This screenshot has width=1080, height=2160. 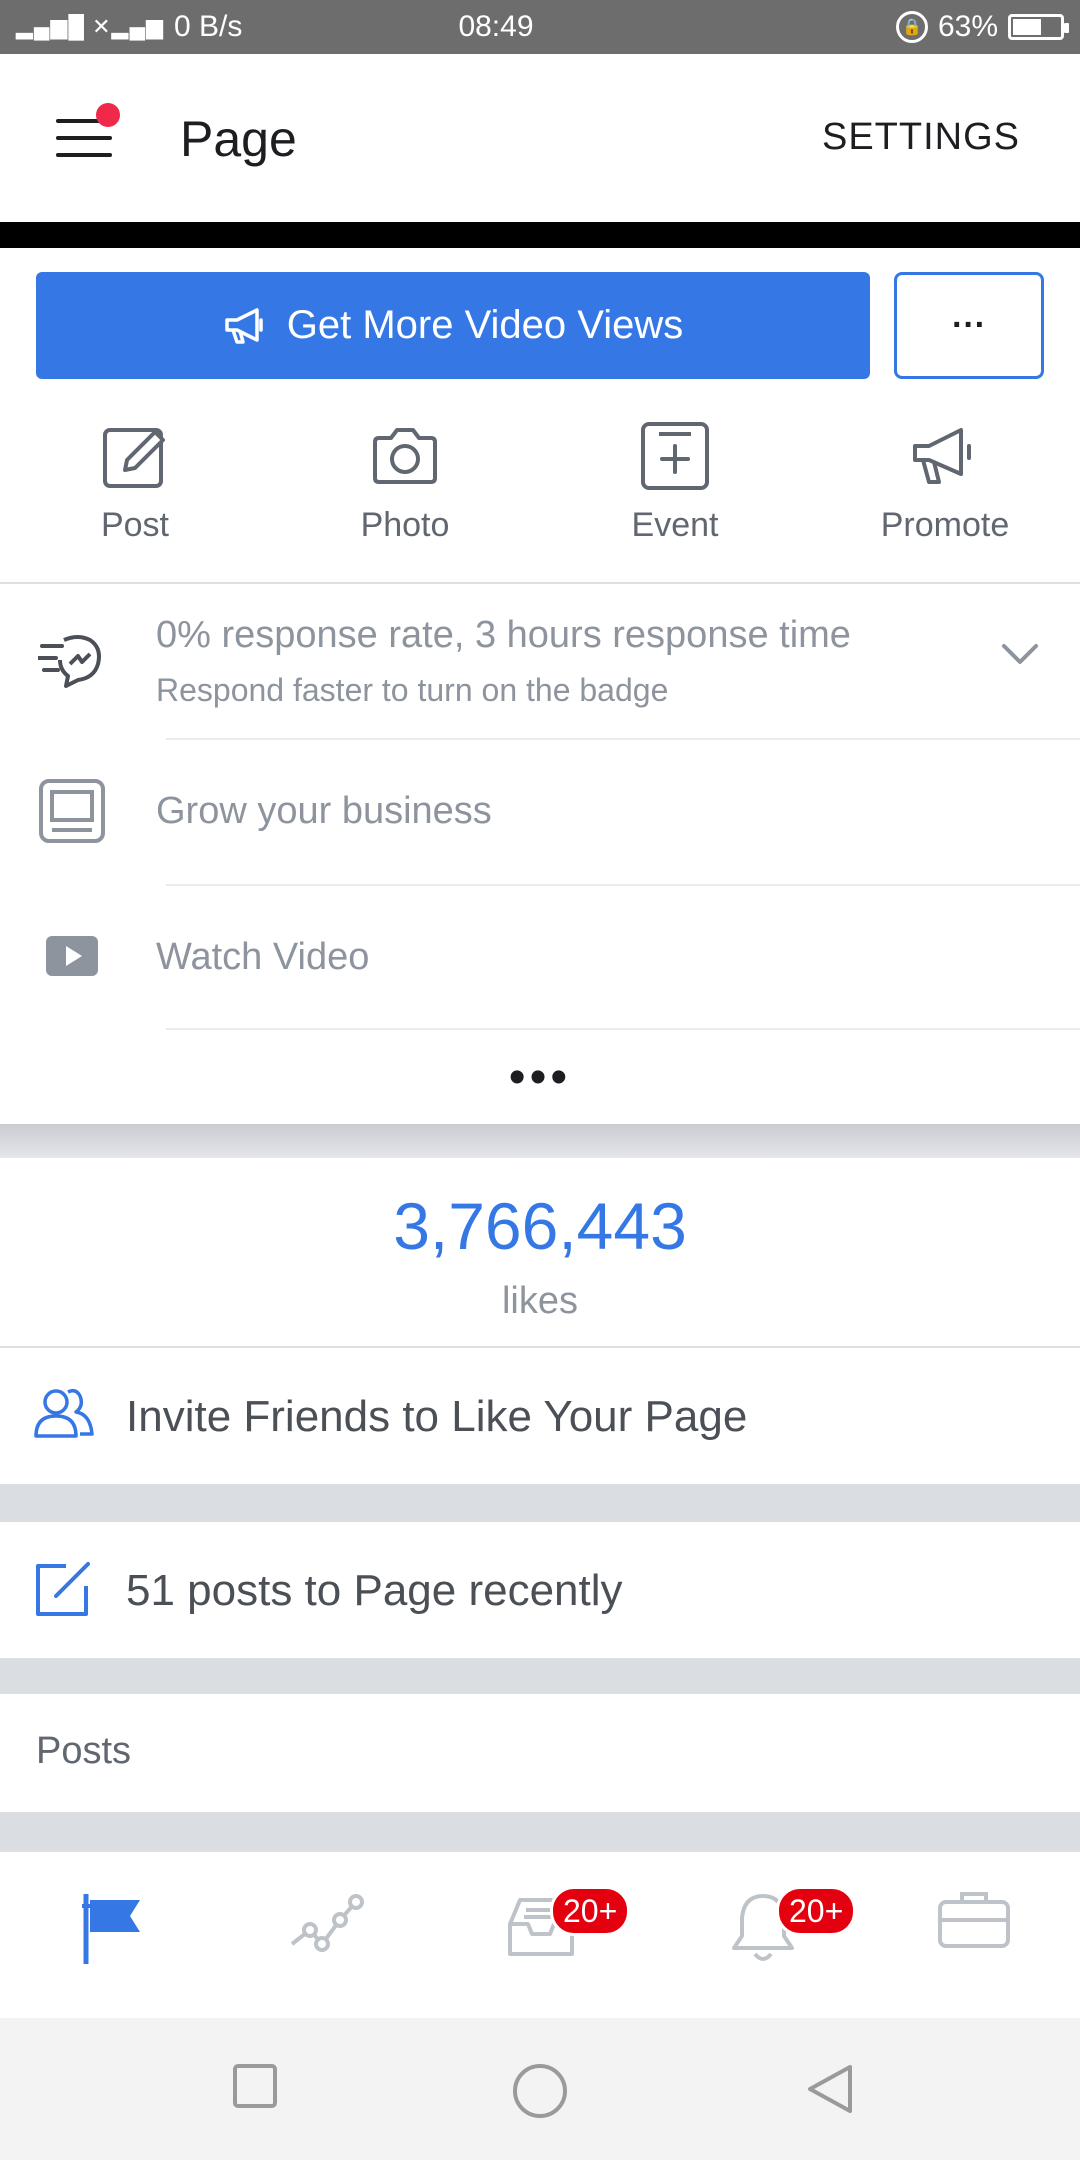 I want to click on promote-action: Promote, so click(x=945, y=501).